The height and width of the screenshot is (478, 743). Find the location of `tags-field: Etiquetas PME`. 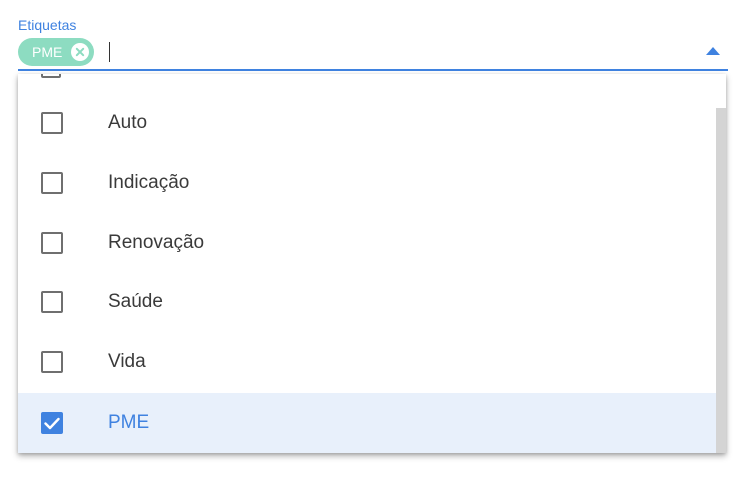

tags-field: Etiquetas PME is located at coordinates (373, 36).